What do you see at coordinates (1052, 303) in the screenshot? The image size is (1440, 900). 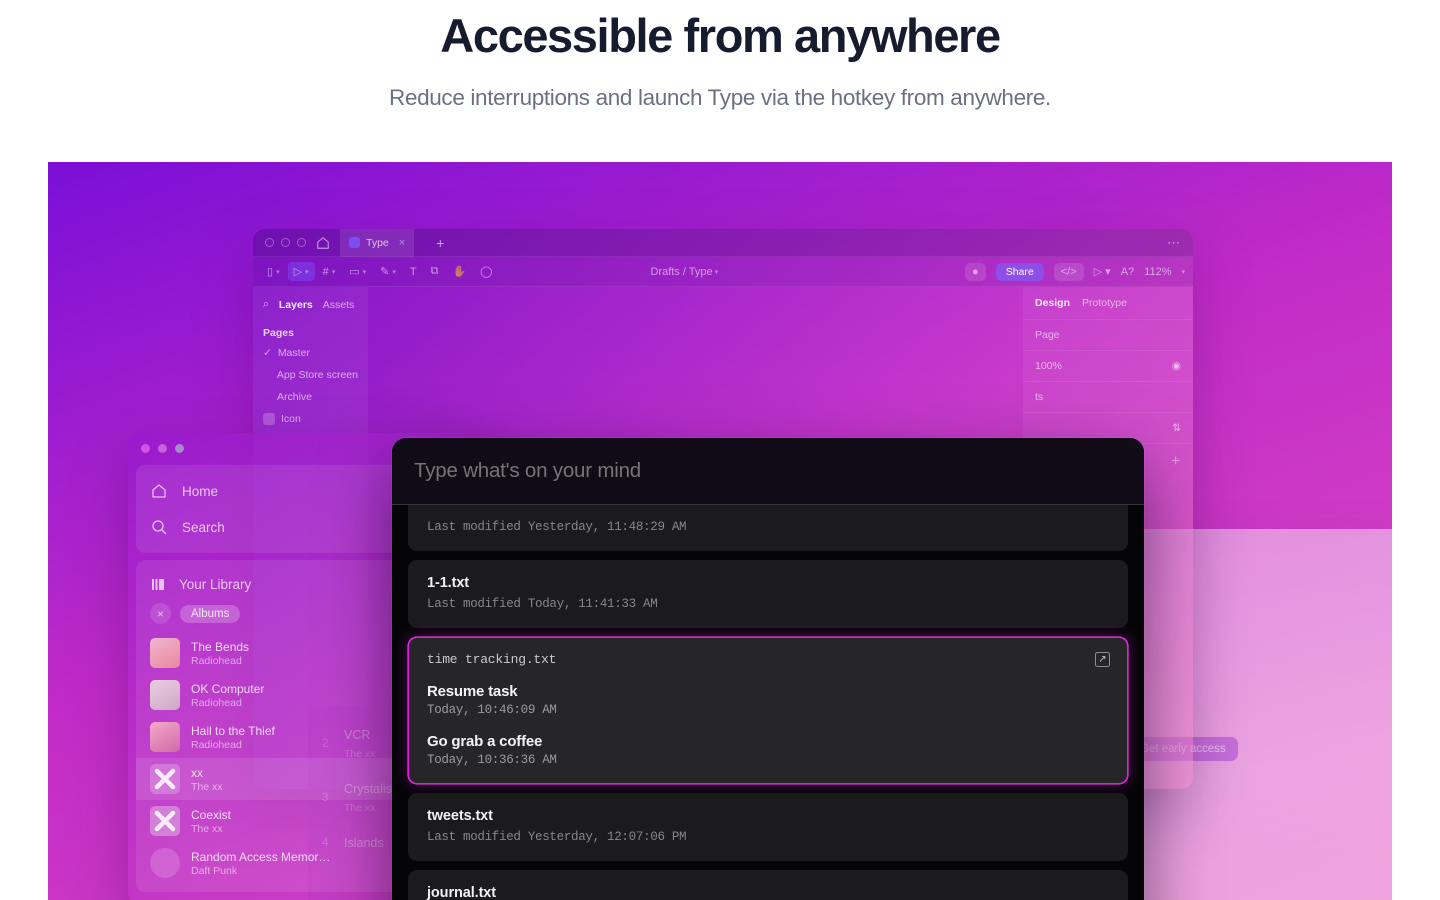 I see `tab-design: Design` at bounding box center [1052, 303].